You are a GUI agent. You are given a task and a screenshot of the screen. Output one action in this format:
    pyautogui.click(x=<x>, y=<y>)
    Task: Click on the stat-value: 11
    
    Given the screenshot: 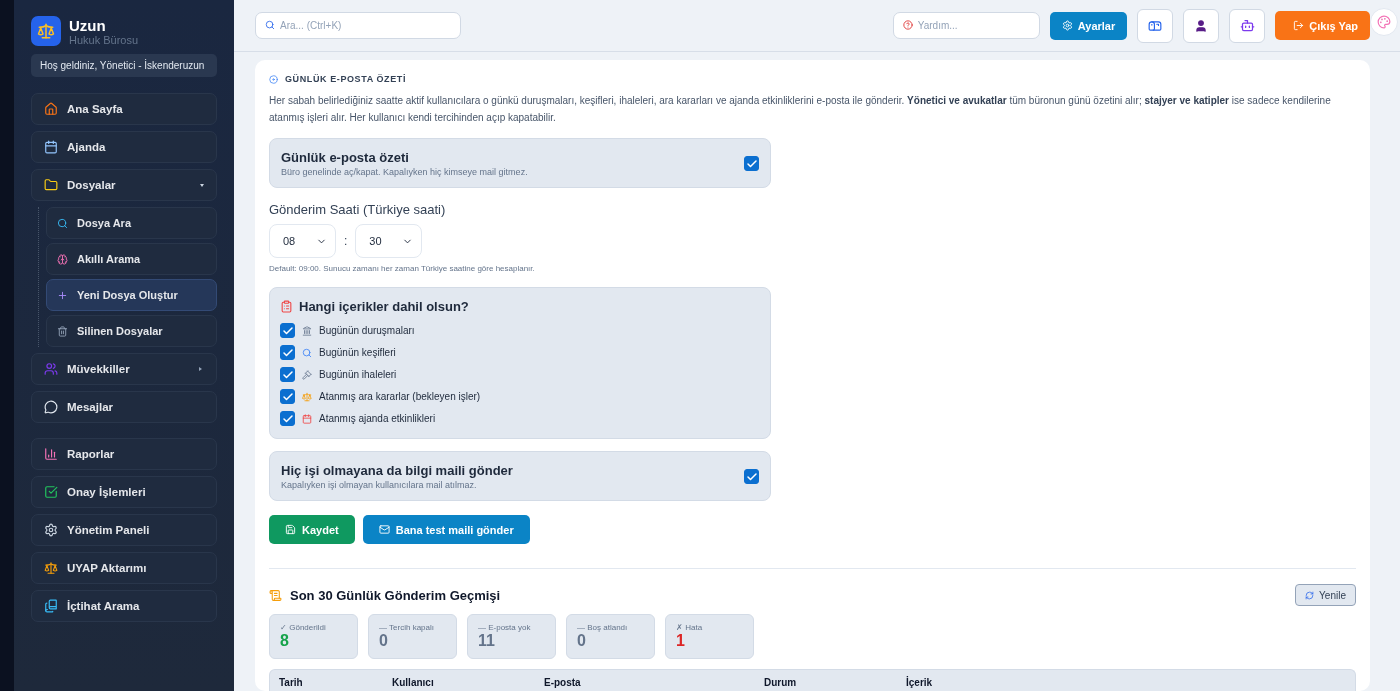 What is the action you would take?
    pyautogui.click(x=487, y=641)
    